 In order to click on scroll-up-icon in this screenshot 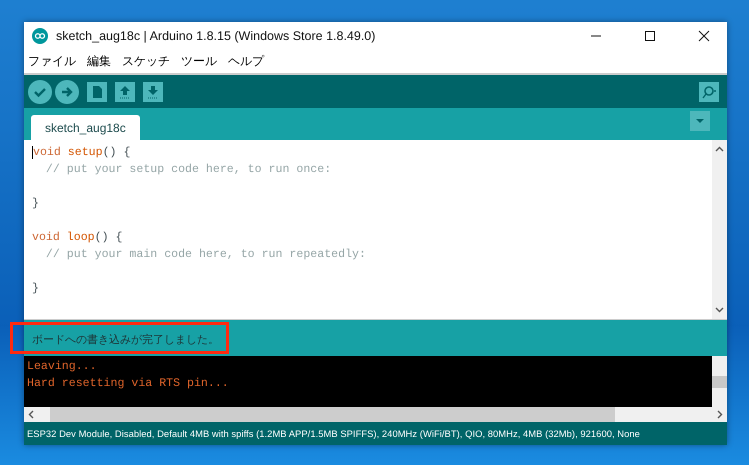, I will do `click(719, 149)`.